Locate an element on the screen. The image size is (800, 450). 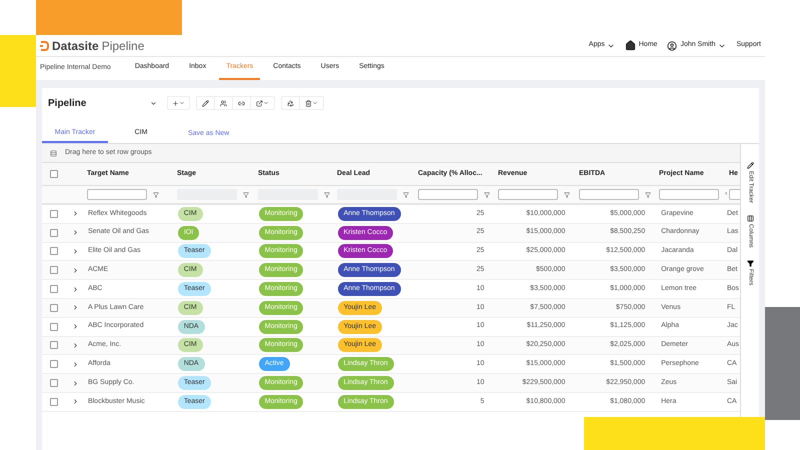
plus-icon is located at coordinates (175, 103).